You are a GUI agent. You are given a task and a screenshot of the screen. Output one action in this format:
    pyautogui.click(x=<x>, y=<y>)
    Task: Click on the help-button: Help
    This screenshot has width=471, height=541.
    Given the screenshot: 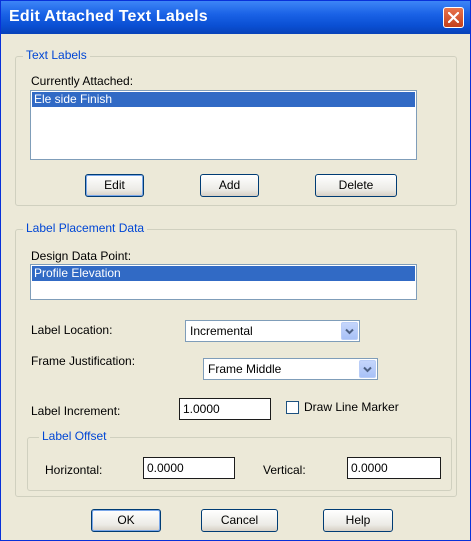 What is the action you would take?
    pyautogui.click(x=358, y=520)
    